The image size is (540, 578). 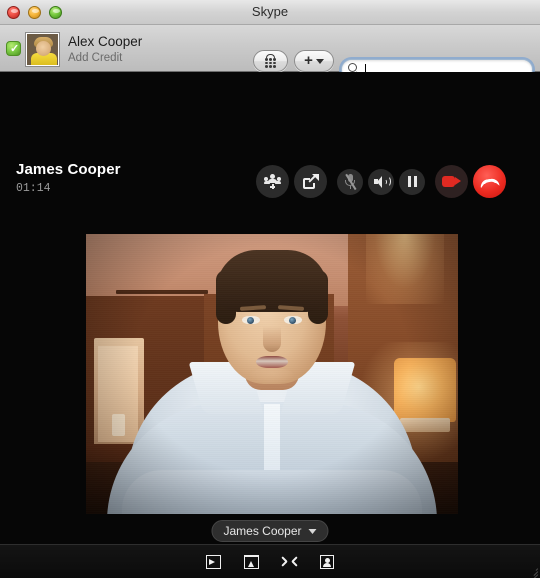 What do you see at coordinates (105, 49) in the screenshot?
I see `account-info: Alex Cooper Add Credit` at bounding box center [105, 49].